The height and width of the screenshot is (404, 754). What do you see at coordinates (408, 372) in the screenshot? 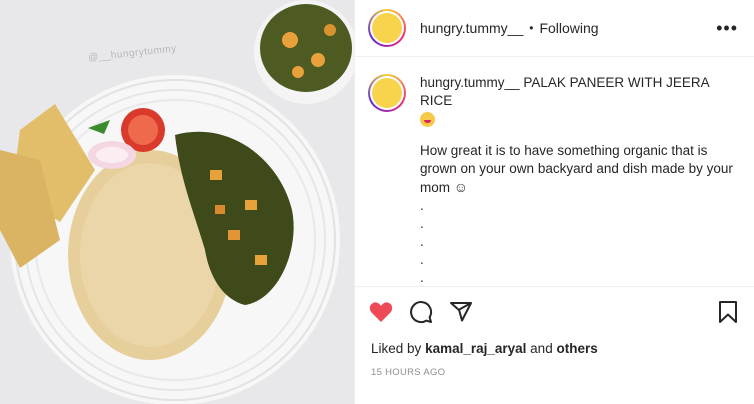
I see `post-timestamp: 15 HOURS AGO` at bounding box center [408, 372].